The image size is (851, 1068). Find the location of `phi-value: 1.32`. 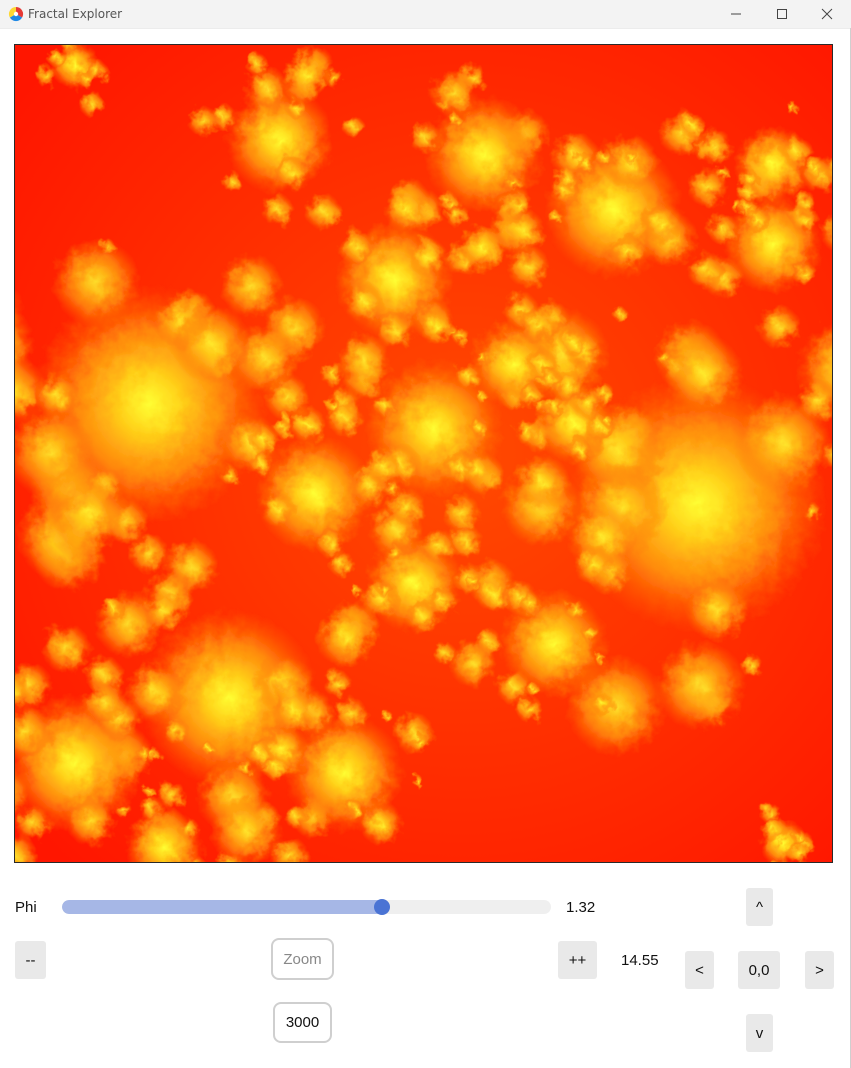

phi-value: 1.32 is located at coordinates (581, 907).